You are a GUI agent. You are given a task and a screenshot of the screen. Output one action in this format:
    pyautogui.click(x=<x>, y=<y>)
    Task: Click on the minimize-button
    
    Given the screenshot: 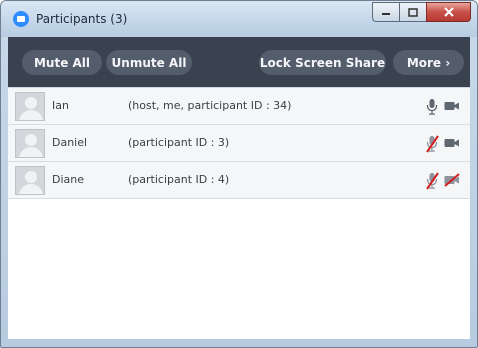 What is the action you would take?
    pyautogui.click(x=385, y=12)
    